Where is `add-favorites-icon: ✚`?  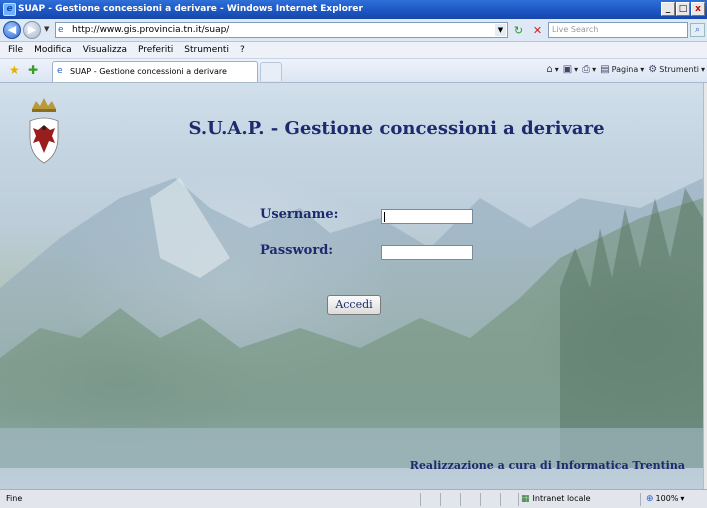
add-favorites-icon: ✚ is located at coordinates (33, 70).